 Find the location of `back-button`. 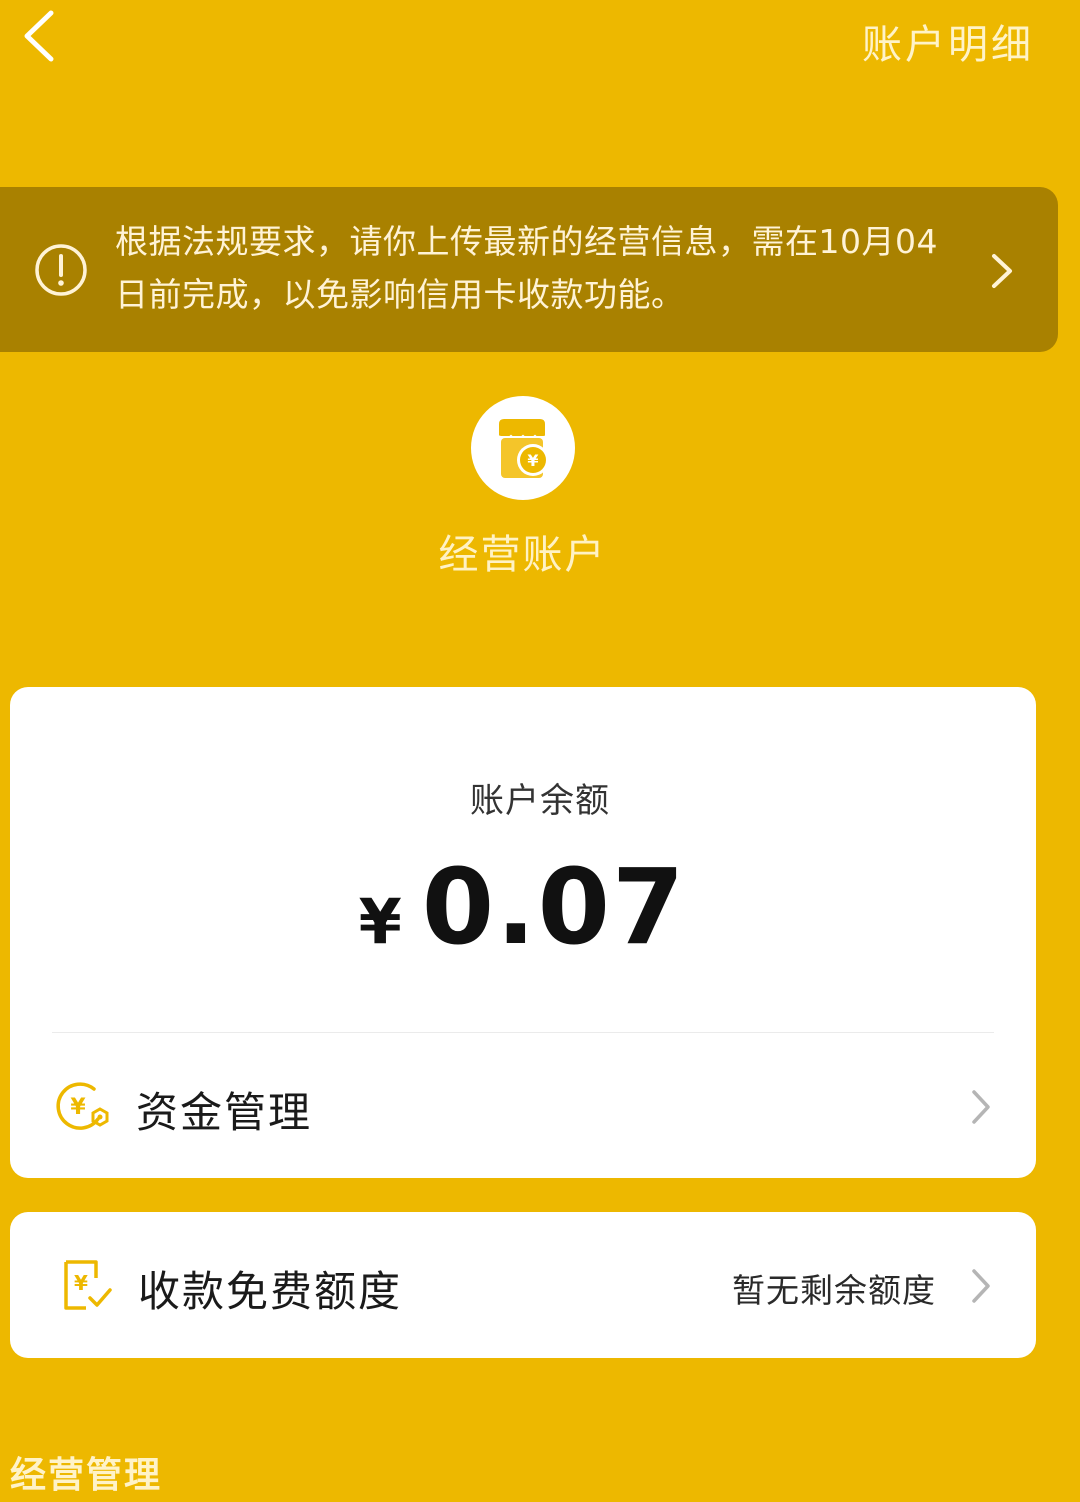

back-button is located at coordinates (38, 36).